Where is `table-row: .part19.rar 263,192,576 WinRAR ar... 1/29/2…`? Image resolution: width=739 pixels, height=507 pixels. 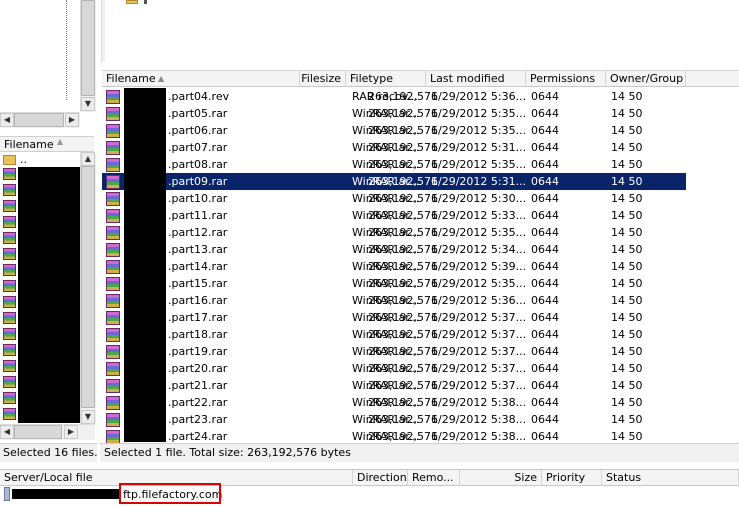
table-row: .part19.rar 263,192,576 WinRAR ar... 1/29/2… is located at coordinates (394, 351).